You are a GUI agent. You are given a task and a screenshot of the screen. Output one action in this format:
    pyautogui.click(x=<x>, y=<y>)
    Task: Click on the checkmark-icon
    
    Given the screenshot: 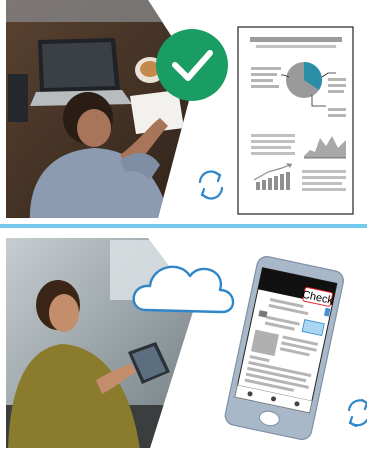 What is the action you would take?
    pyautogui.click(x=192, y=65)
    